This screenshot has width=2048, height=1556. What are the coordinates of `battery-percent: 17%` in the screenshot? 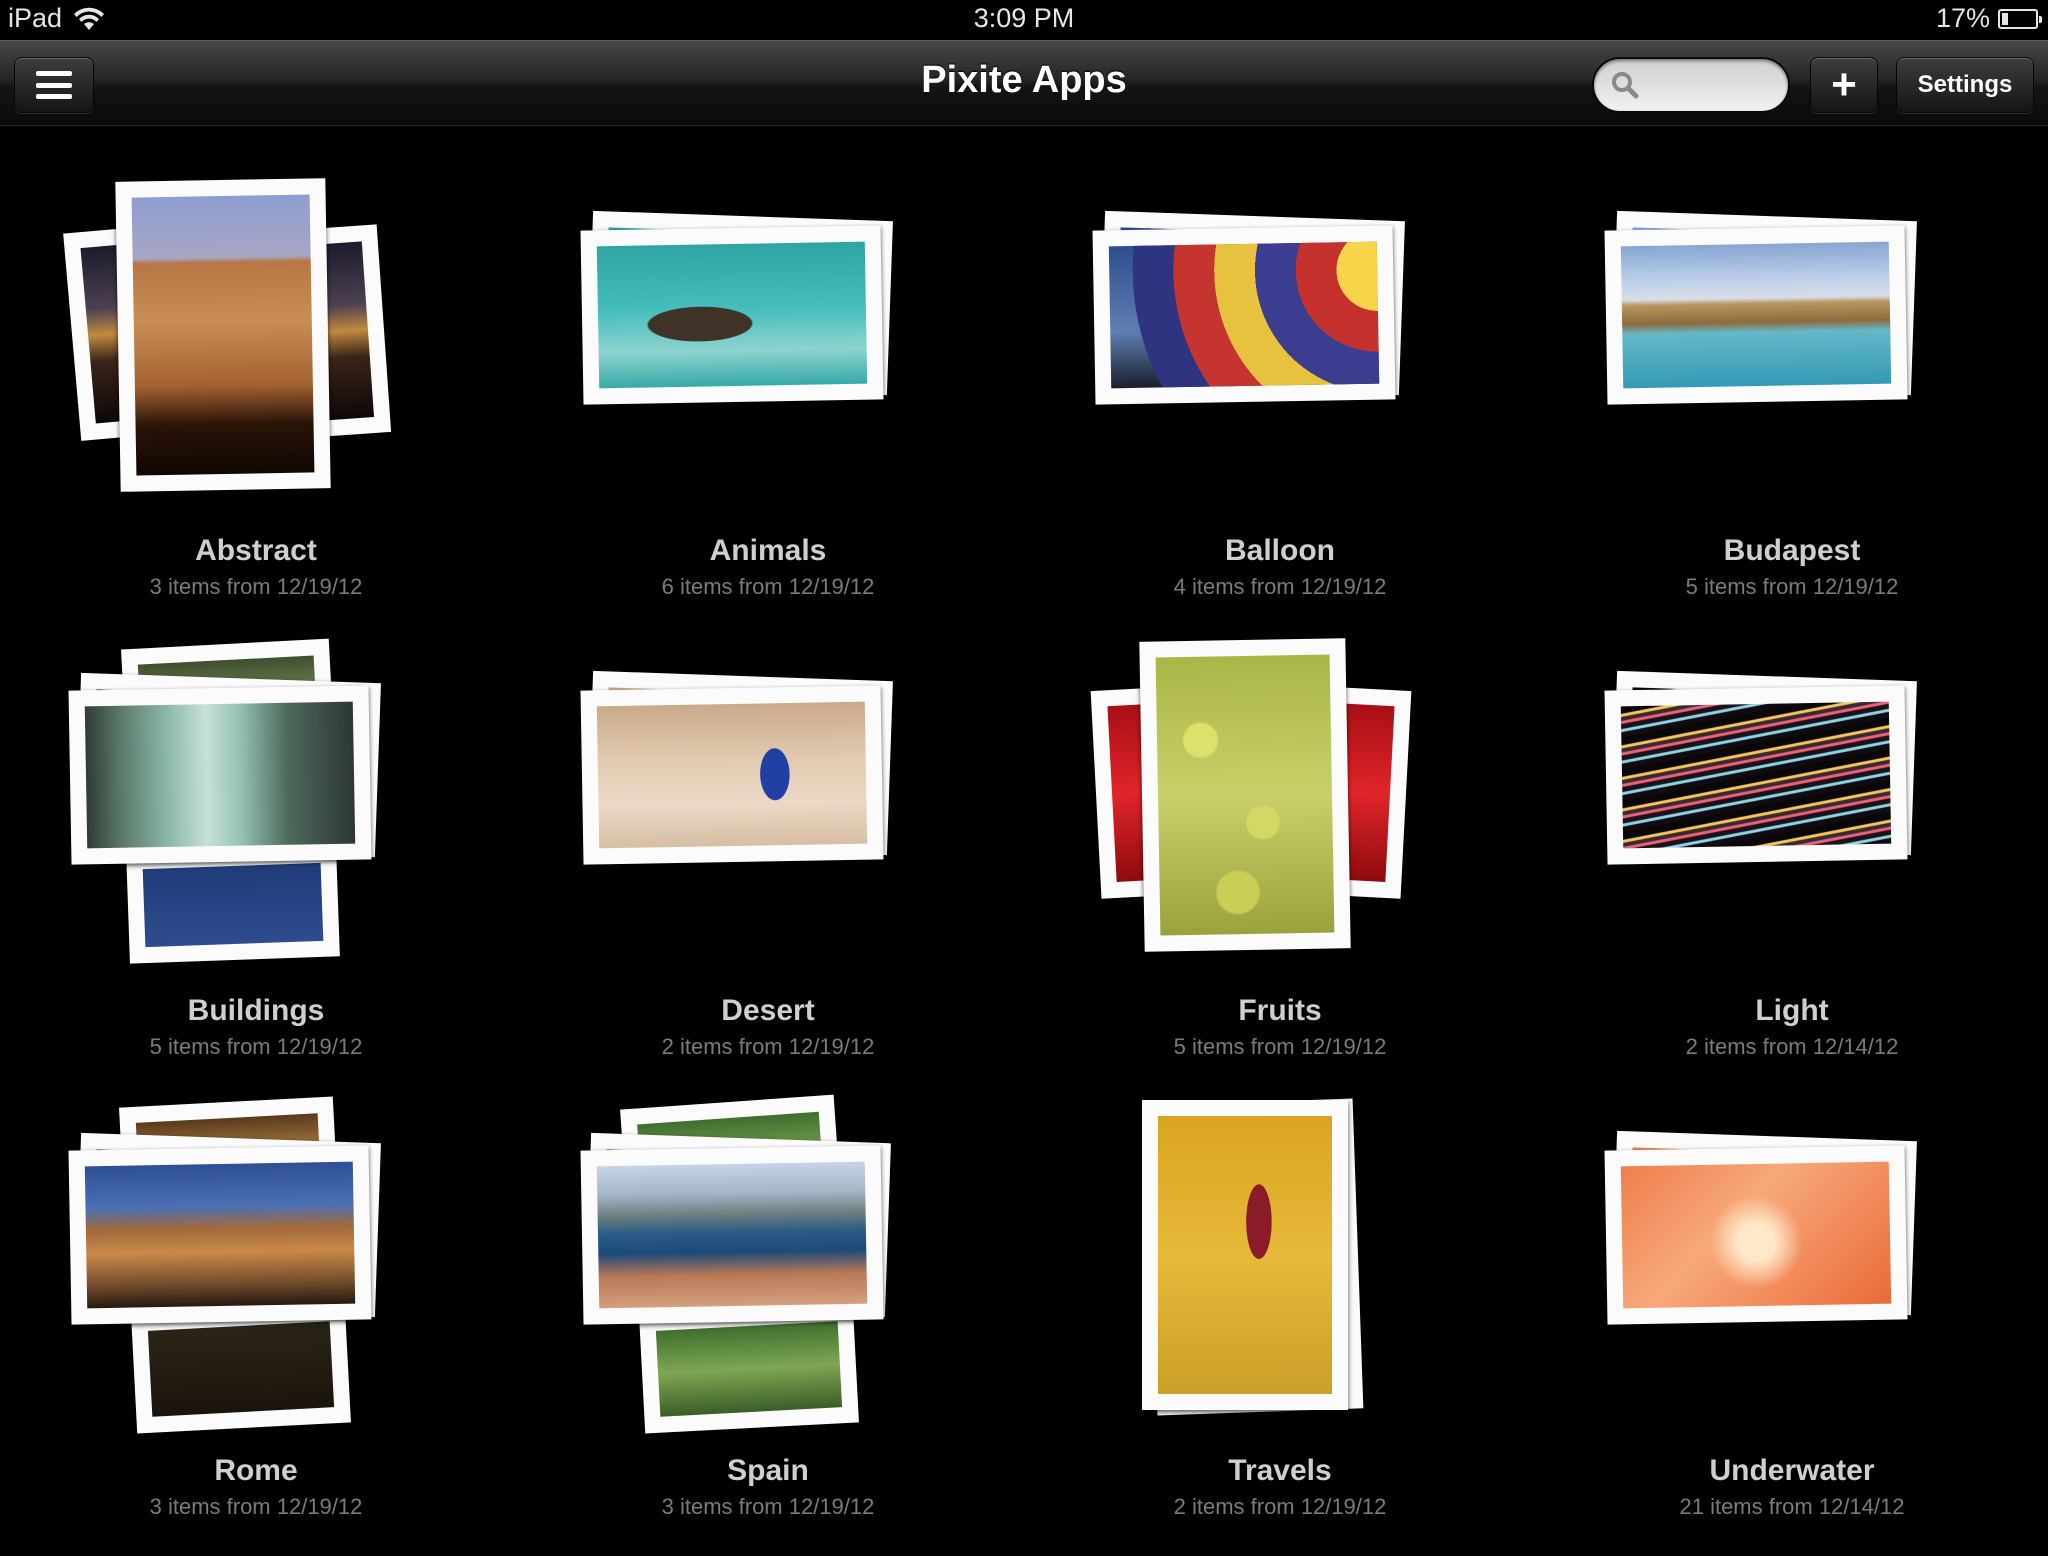 It's located at (1962, 18).